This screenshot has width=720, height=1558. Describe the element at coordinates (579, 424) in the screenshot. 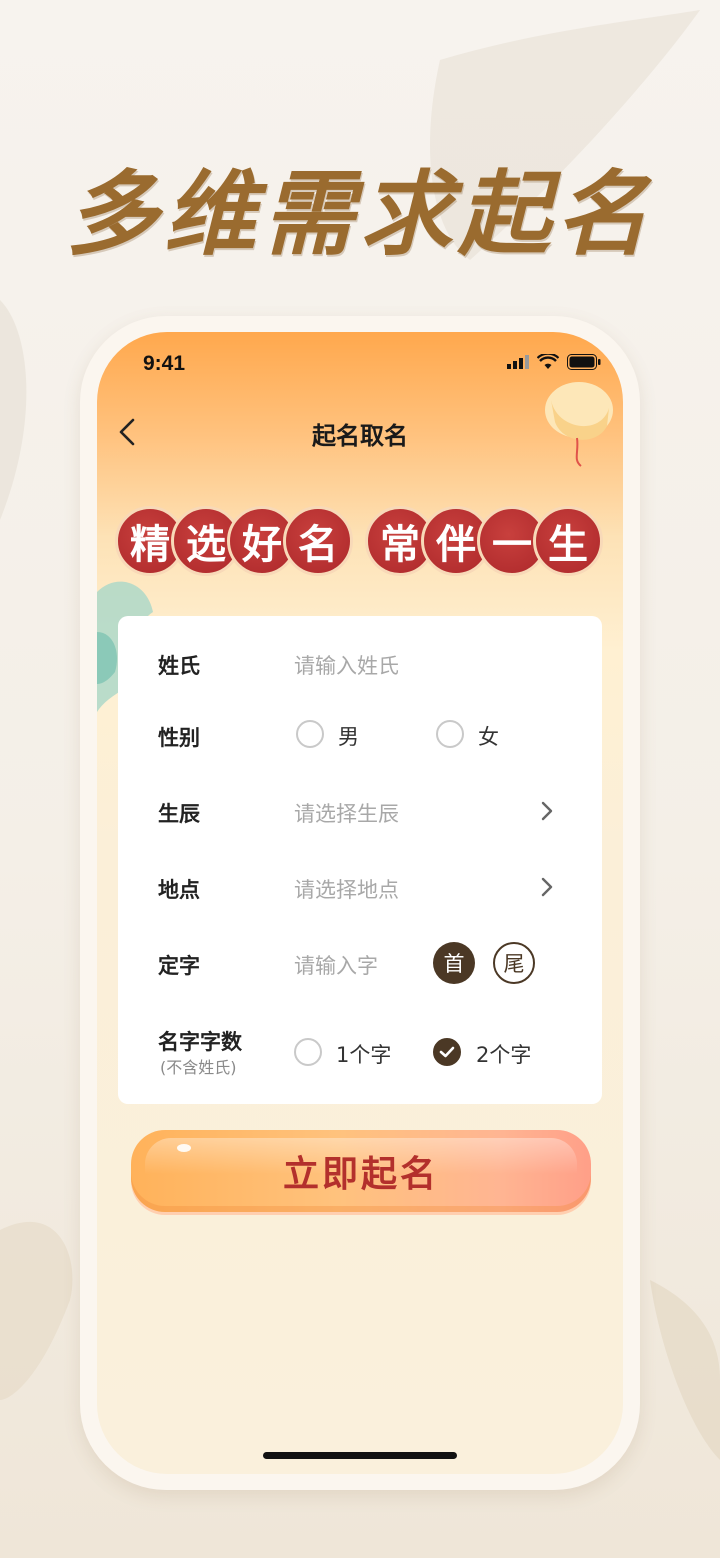

I see `lantern-icon` at that location.